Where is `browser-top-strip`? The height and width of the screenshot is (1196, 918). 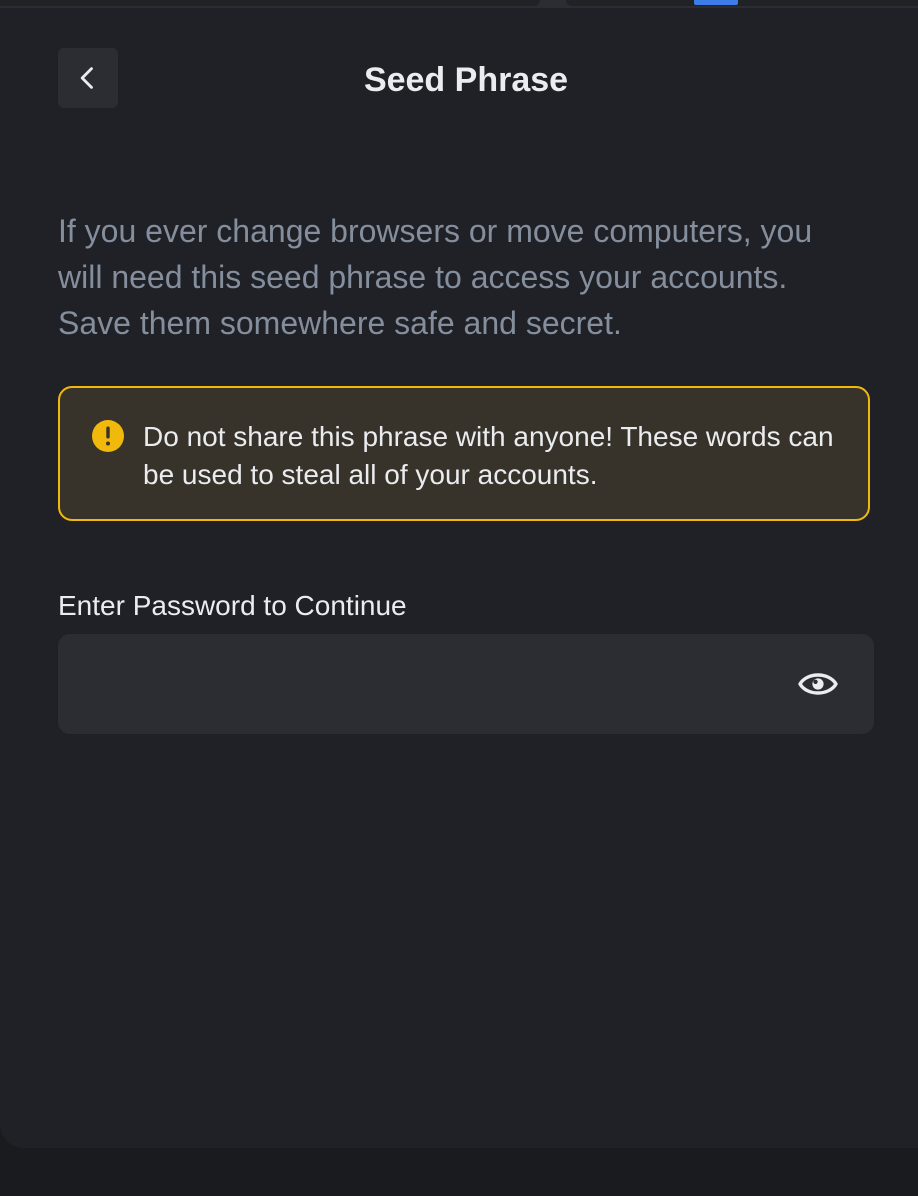
browser-top-strip is located at coordinates (459, 4).